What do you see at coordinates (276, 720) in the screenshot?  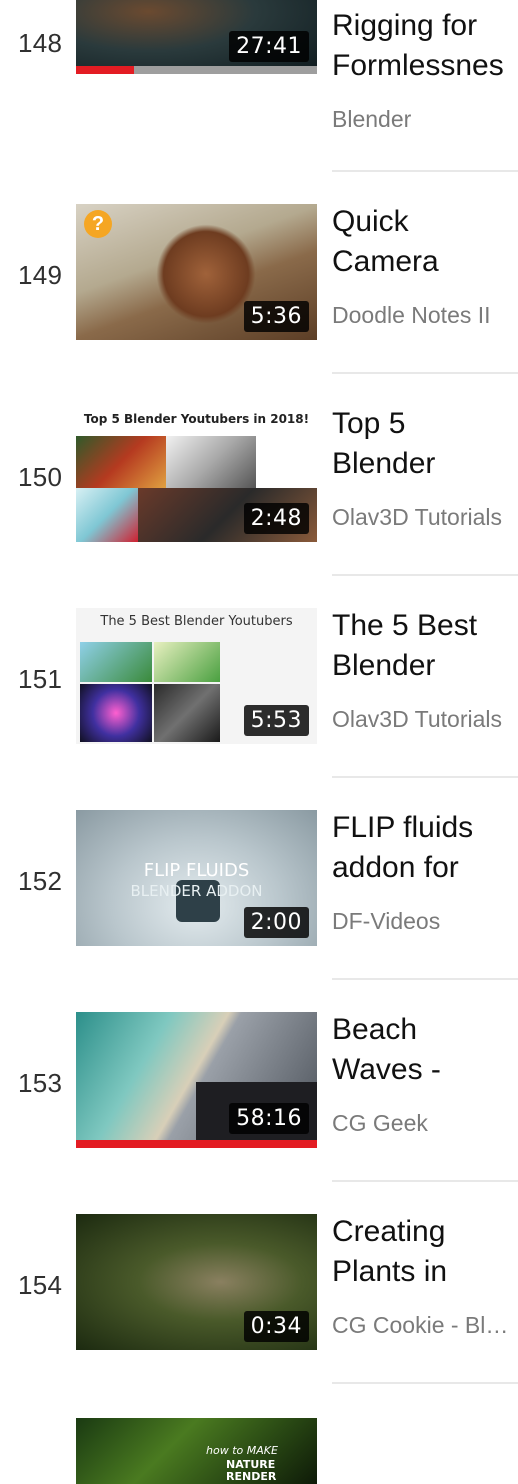 I see `duration-badge: 5:53` at bounding box center [276, 720].